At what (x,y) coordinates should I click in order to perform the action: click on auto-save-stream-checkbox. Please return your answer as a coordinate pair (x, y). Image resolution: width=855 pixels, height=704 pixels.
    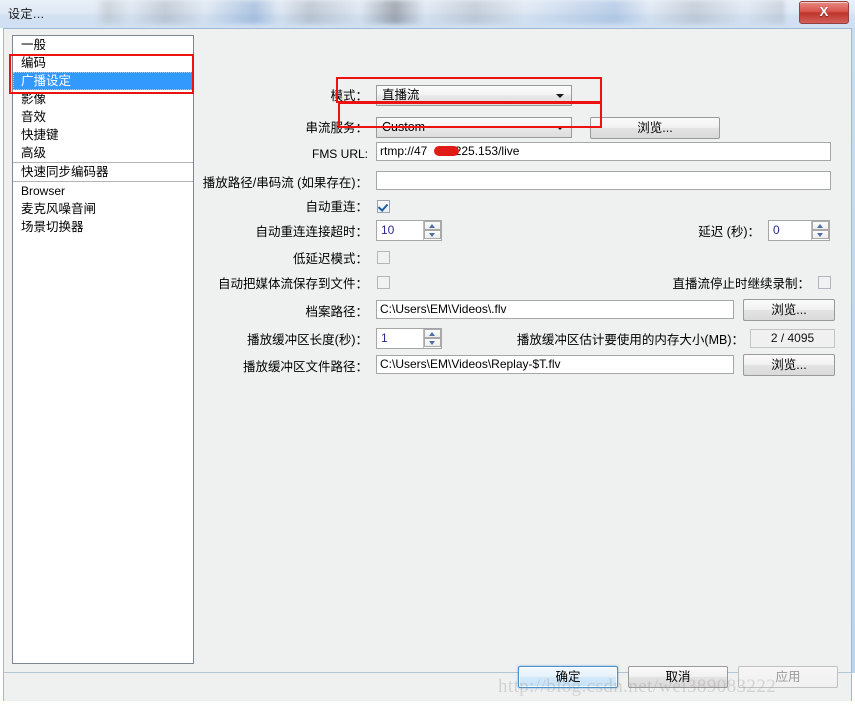
    Looking at the image, I should click on (383, 282).